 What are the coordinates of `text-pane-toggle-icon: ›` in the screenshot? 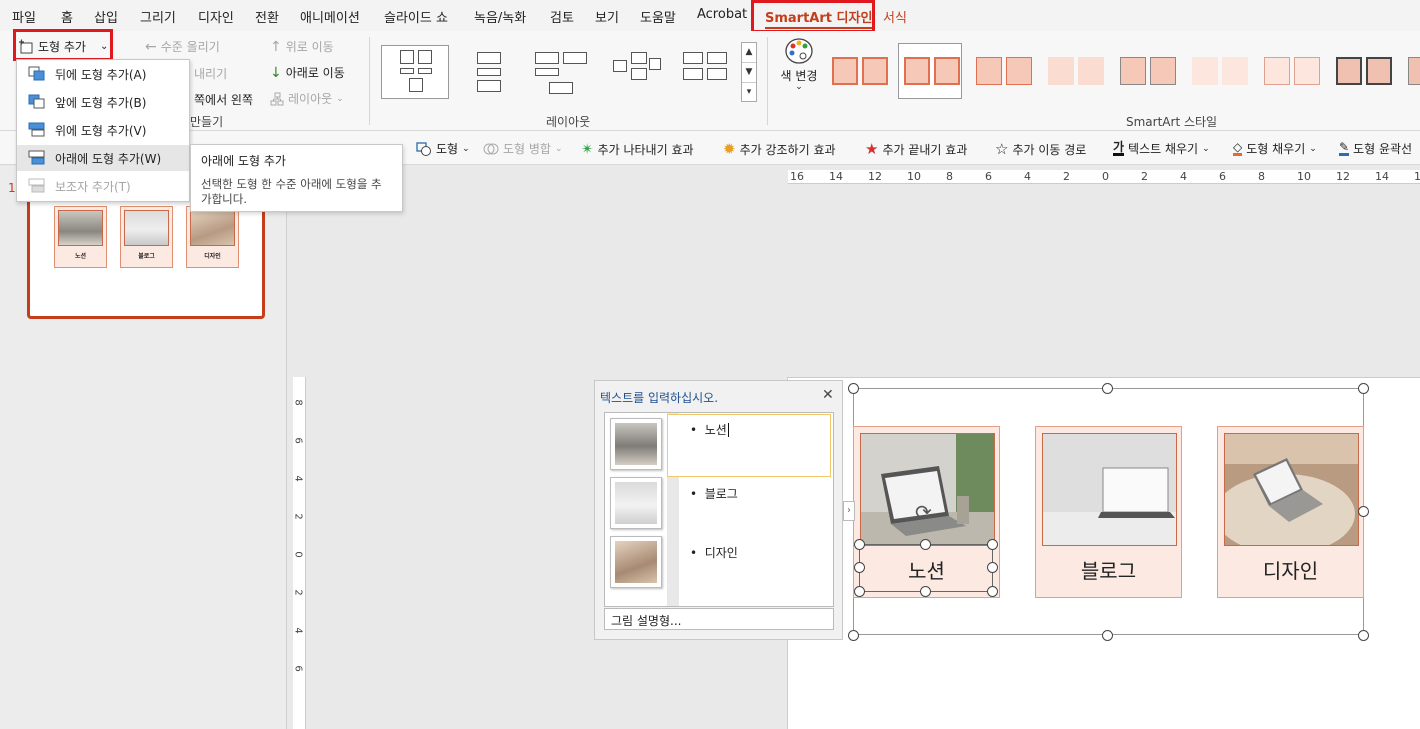 It's located at (849, 511).